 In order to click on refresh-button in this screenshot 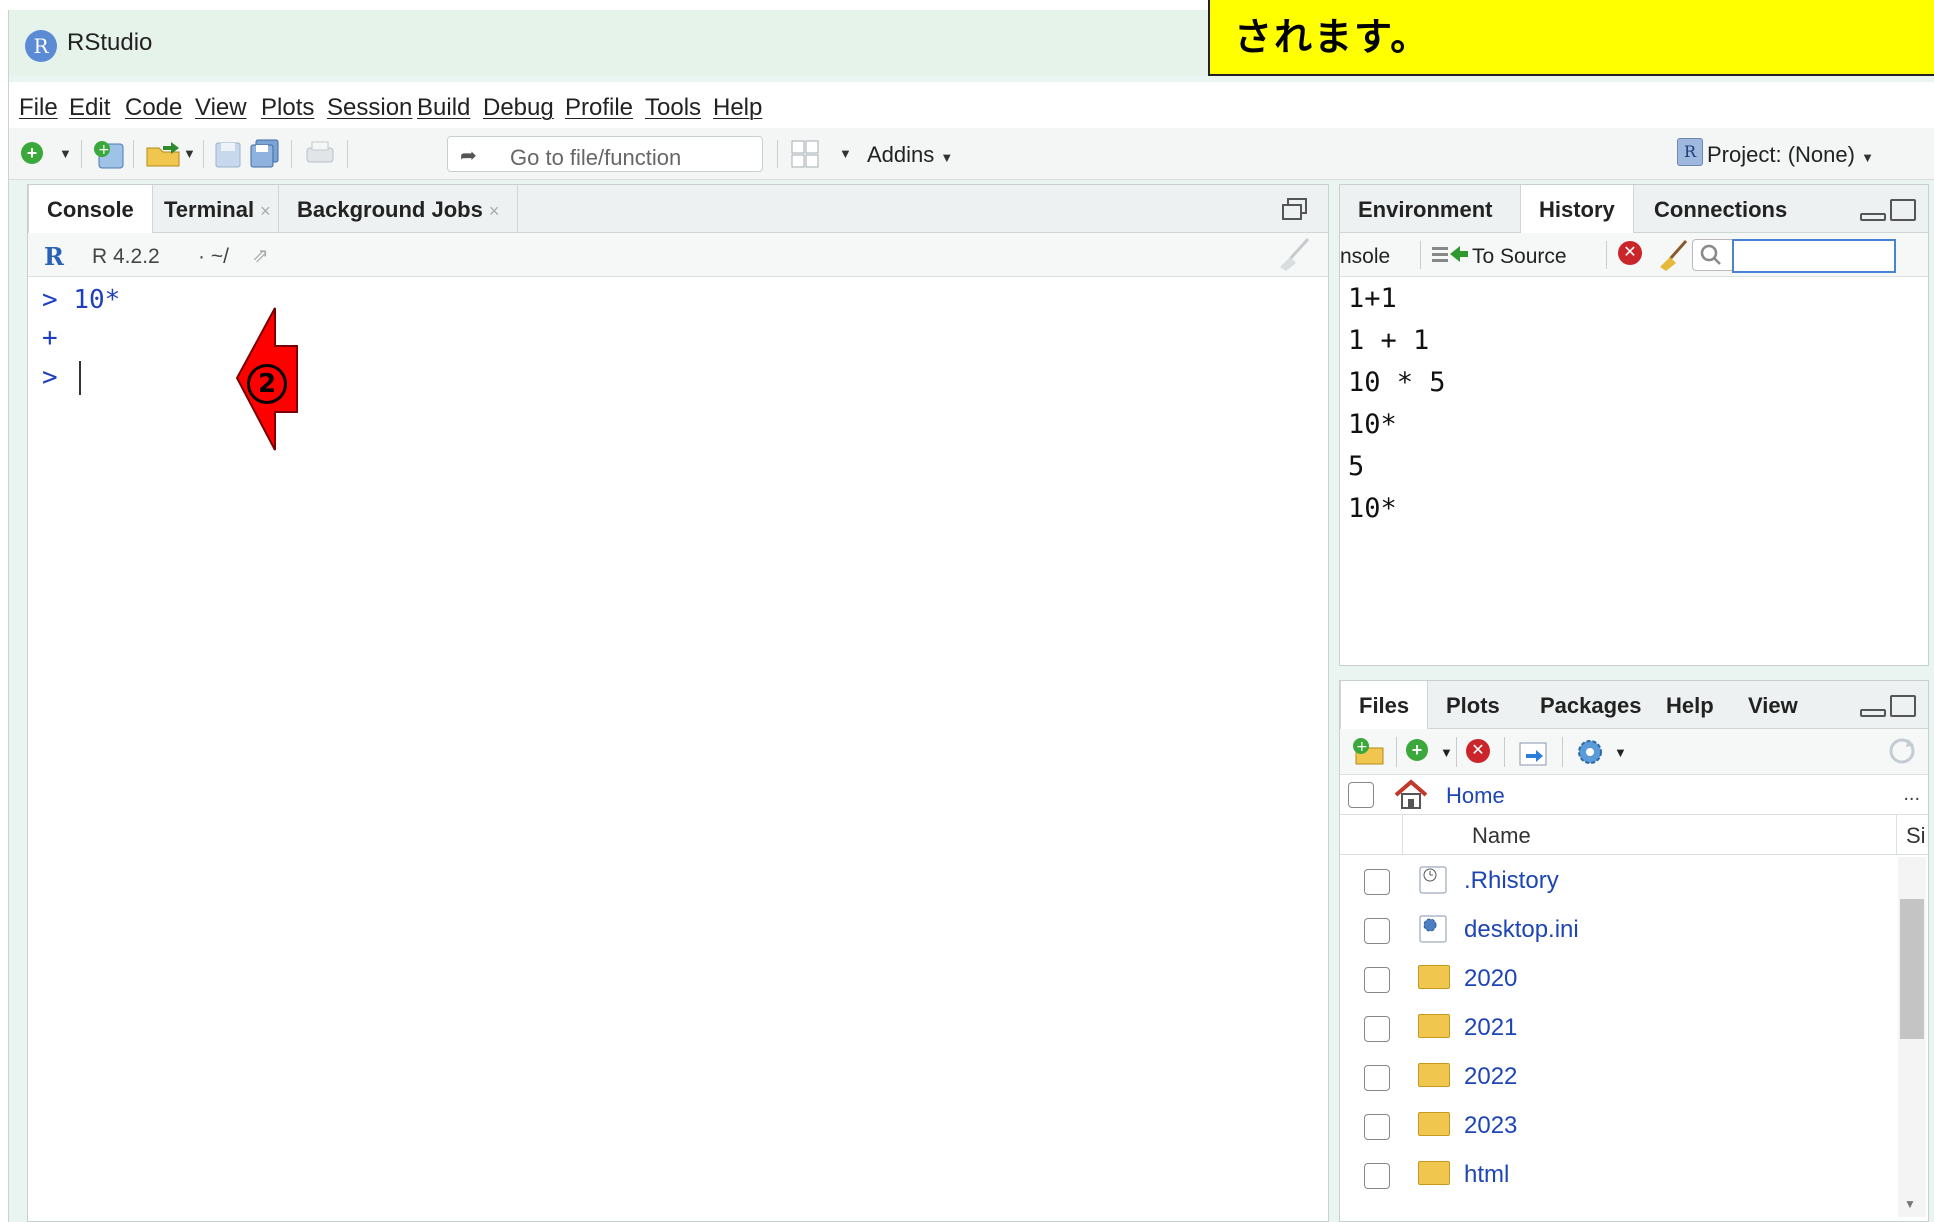, I will do `click(1902, 753)`.